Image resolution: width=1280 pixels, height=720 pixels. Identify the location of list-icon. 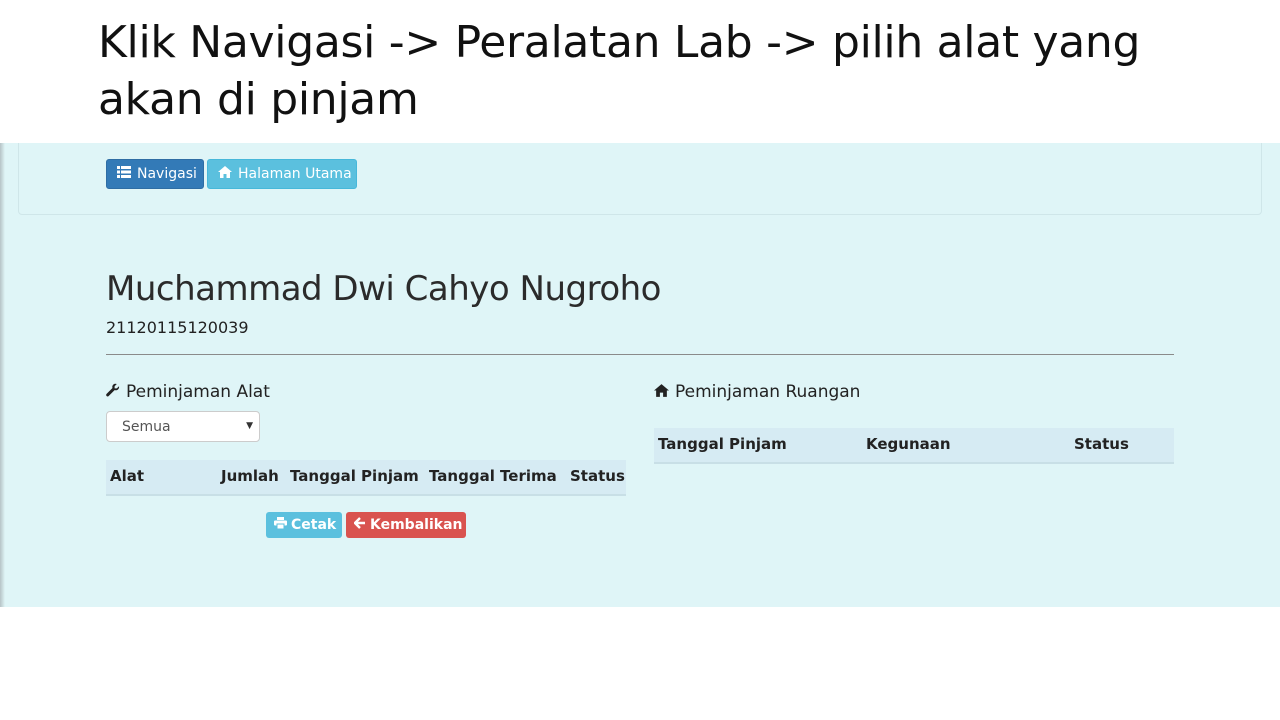
(124, 174).